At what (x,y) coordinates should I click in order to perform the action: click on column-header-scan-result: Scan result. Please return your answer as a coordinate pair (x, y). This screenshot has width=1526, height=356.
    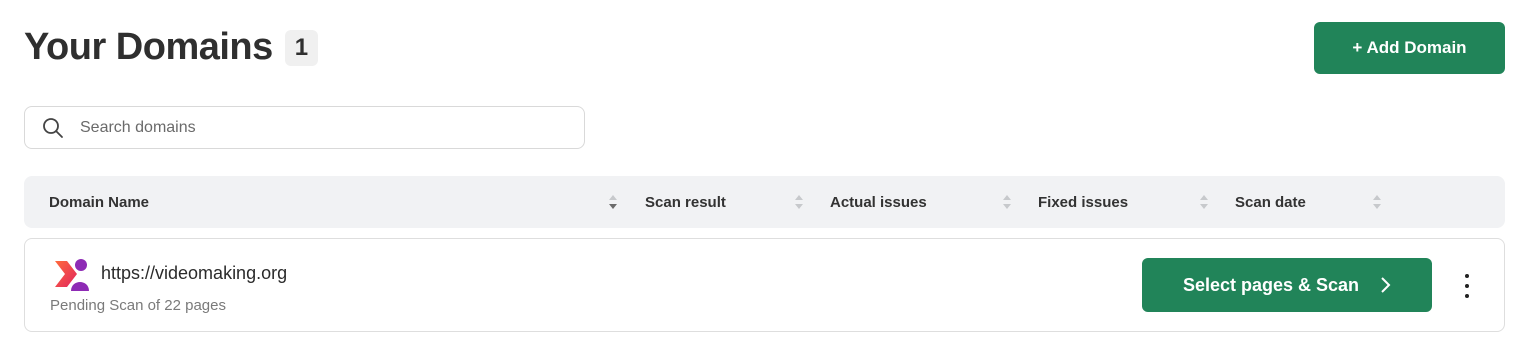
    Looking at the image, I should click on (685, 202).